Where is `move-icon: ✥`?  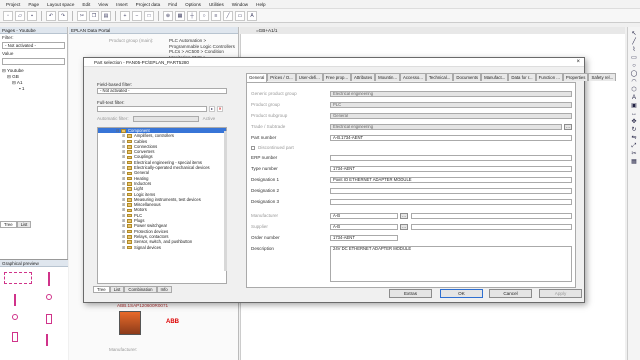 move-icon: ✥ is located at coordinates (633, 122).